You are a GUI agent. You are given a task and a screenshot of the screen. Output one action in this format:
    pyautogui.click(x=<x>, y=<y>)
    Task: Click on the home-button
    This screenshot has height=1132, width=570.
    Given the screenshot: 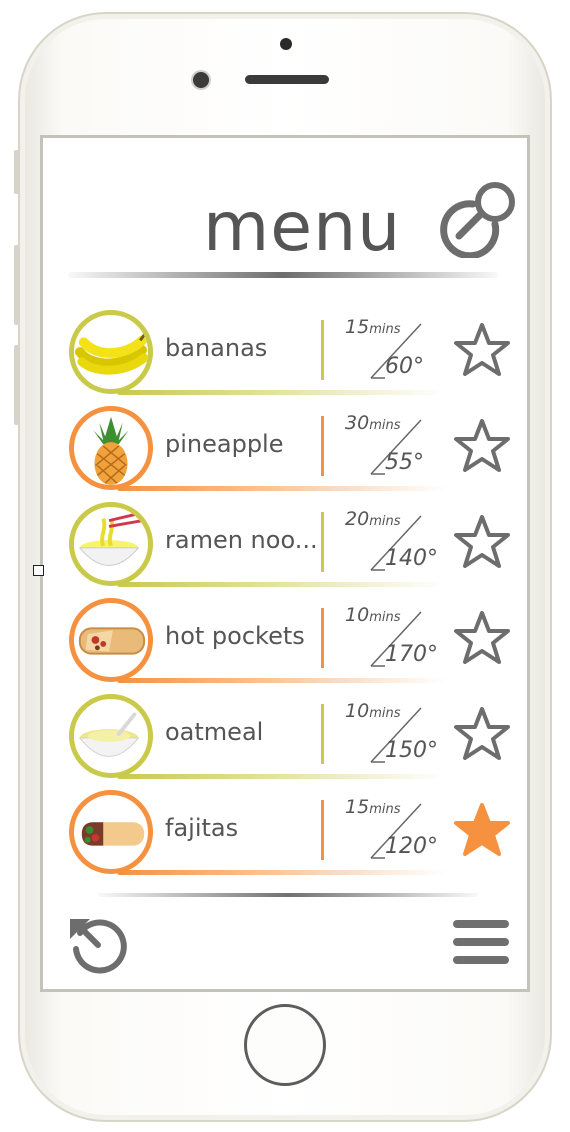 What is the action you would take?
    pyautogui.click(x=285, y=1045)
    